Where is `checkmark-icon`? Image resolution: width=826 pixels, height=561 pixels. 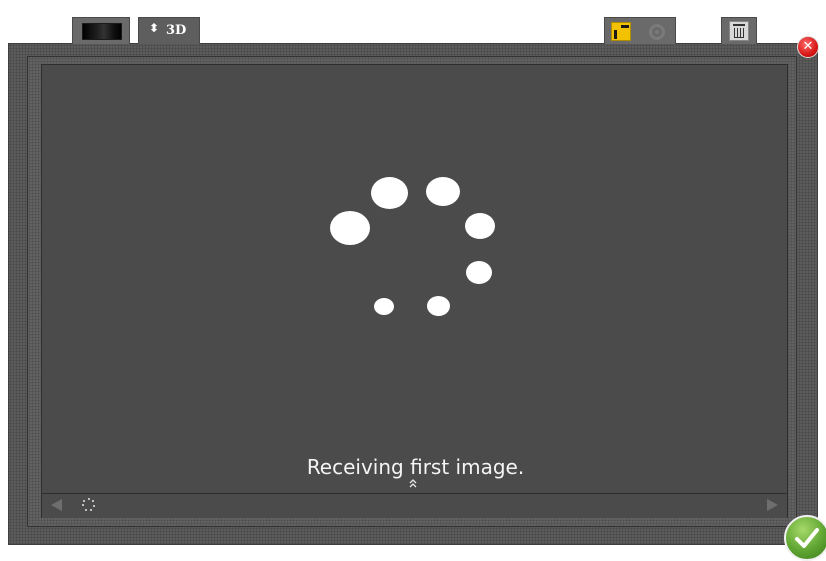
checkmark-icon is located at coordinates (807, 538).